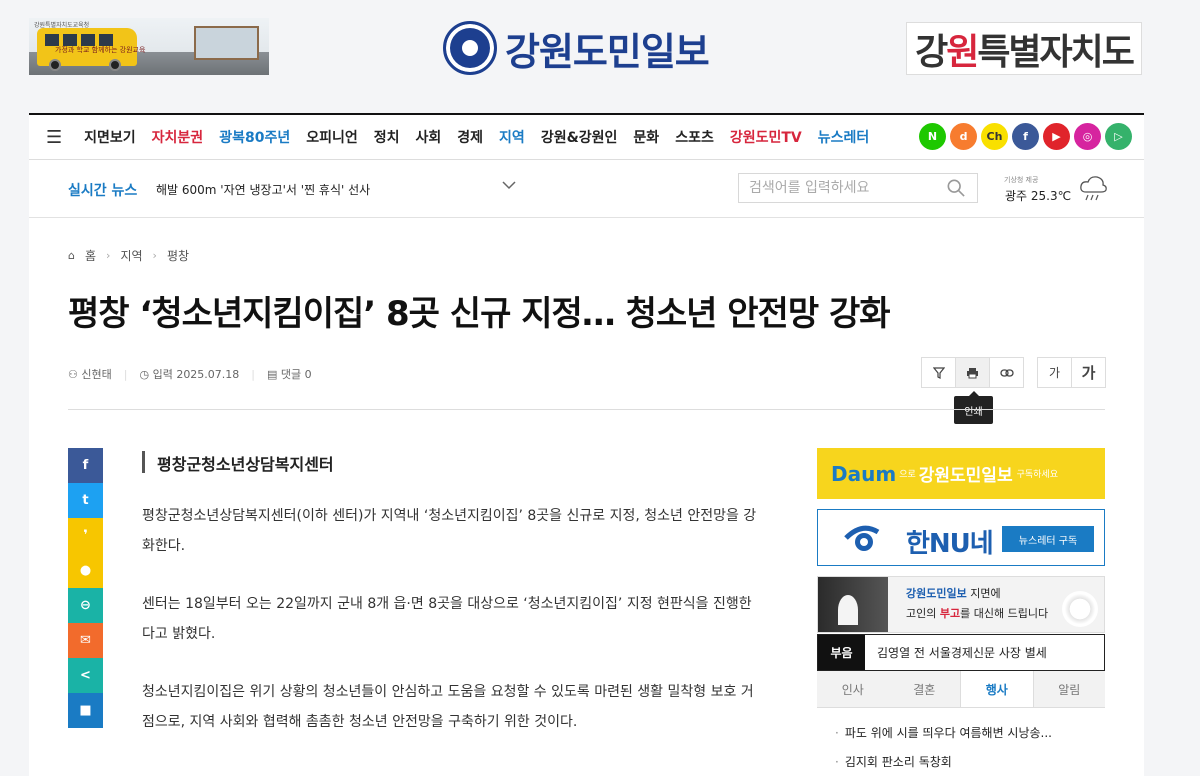 Image resolution: width=1200 pixels, height=776 pixels. Describe the element at coordinates (144, 374) in the screenshot. I see `clock-icon: ◷` at that location.